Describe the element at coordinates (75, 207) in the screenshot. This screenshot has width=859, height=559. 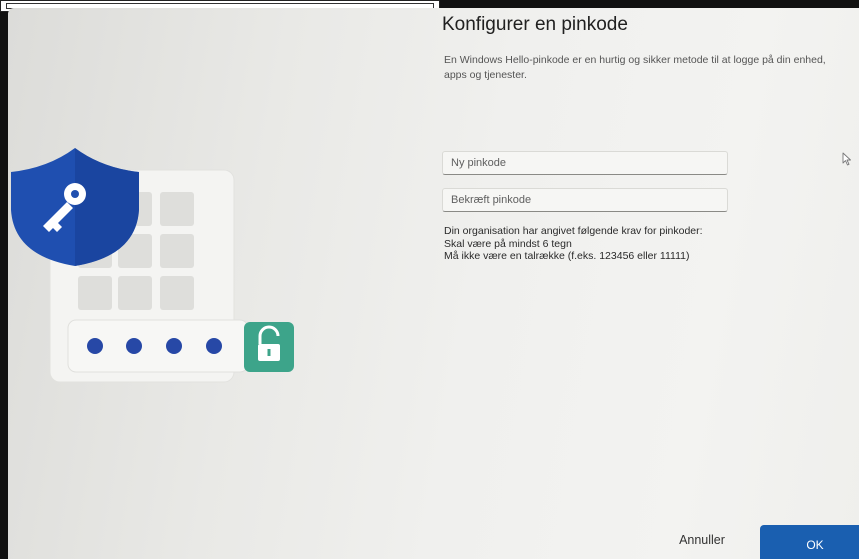
I see `shield-key-icon` at that location.